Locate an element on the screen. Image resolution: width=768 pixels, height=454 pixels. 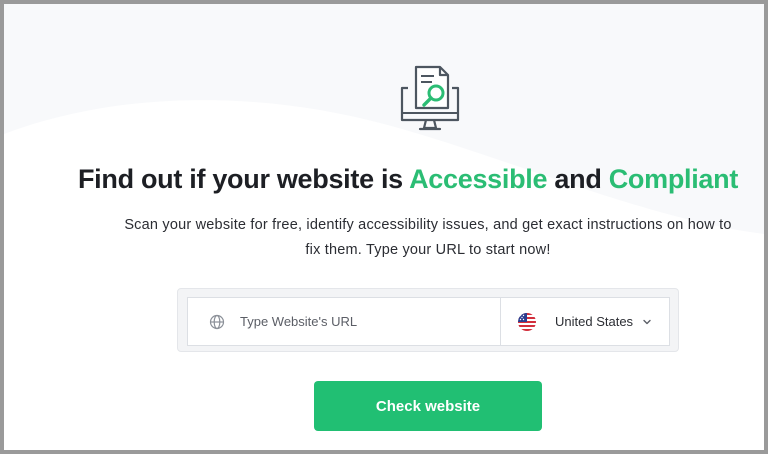
scan-form-fields: United States is located at coordinates (428, 321).